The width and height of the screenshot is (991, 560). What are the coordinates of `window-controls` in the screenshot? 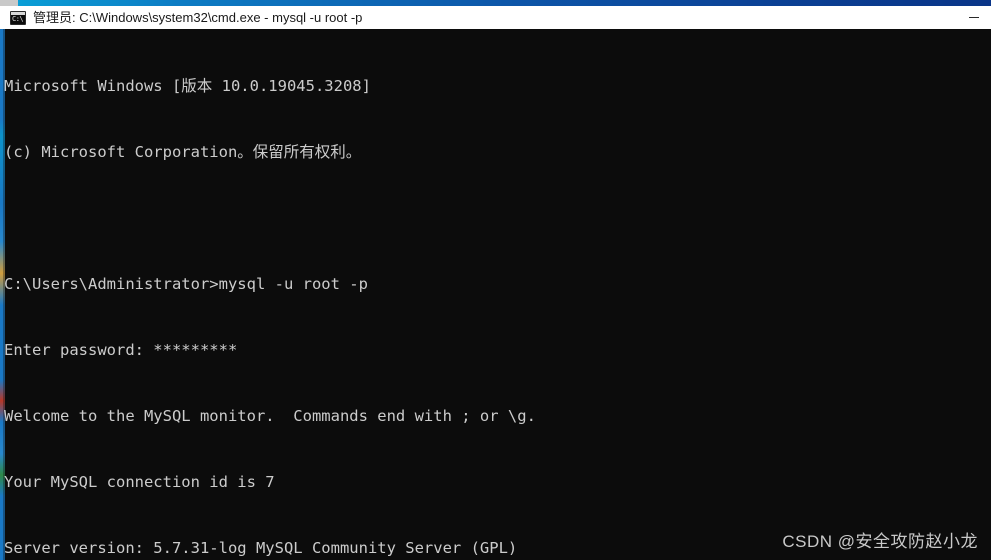 It's located at (976, 17).